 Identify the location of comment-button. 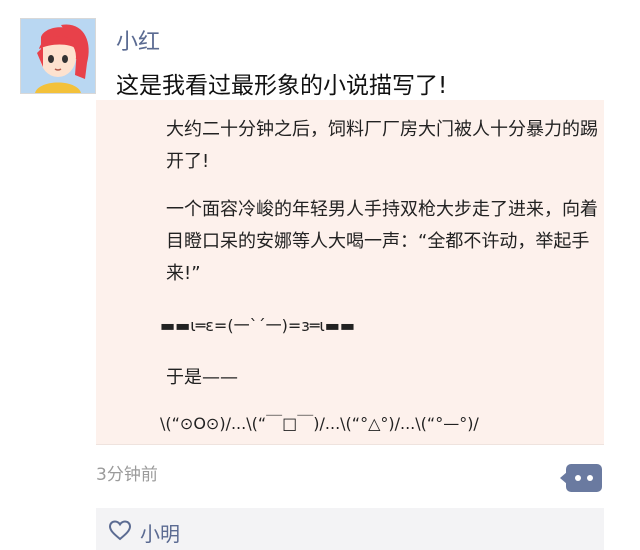
(581, 478).